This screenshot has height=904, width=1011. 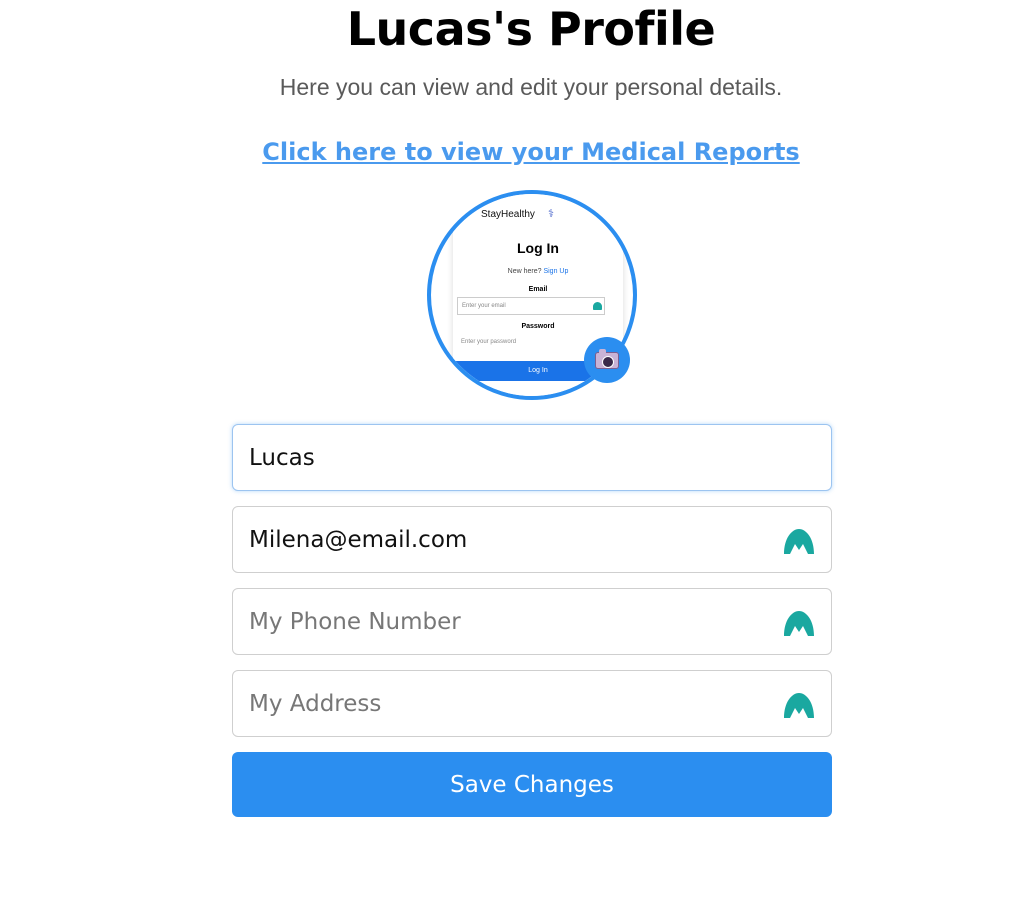 What do you see at coordinates (551, 214) in the screenshot?
I see `caduceus-icon: ⚕` at bounding box center [551, 214].